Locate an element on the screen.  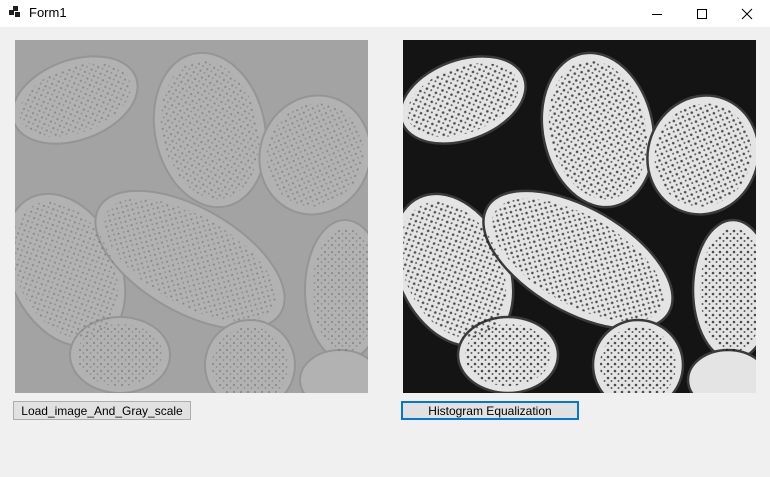
minimize-icon is located at coordinates (657, 14).